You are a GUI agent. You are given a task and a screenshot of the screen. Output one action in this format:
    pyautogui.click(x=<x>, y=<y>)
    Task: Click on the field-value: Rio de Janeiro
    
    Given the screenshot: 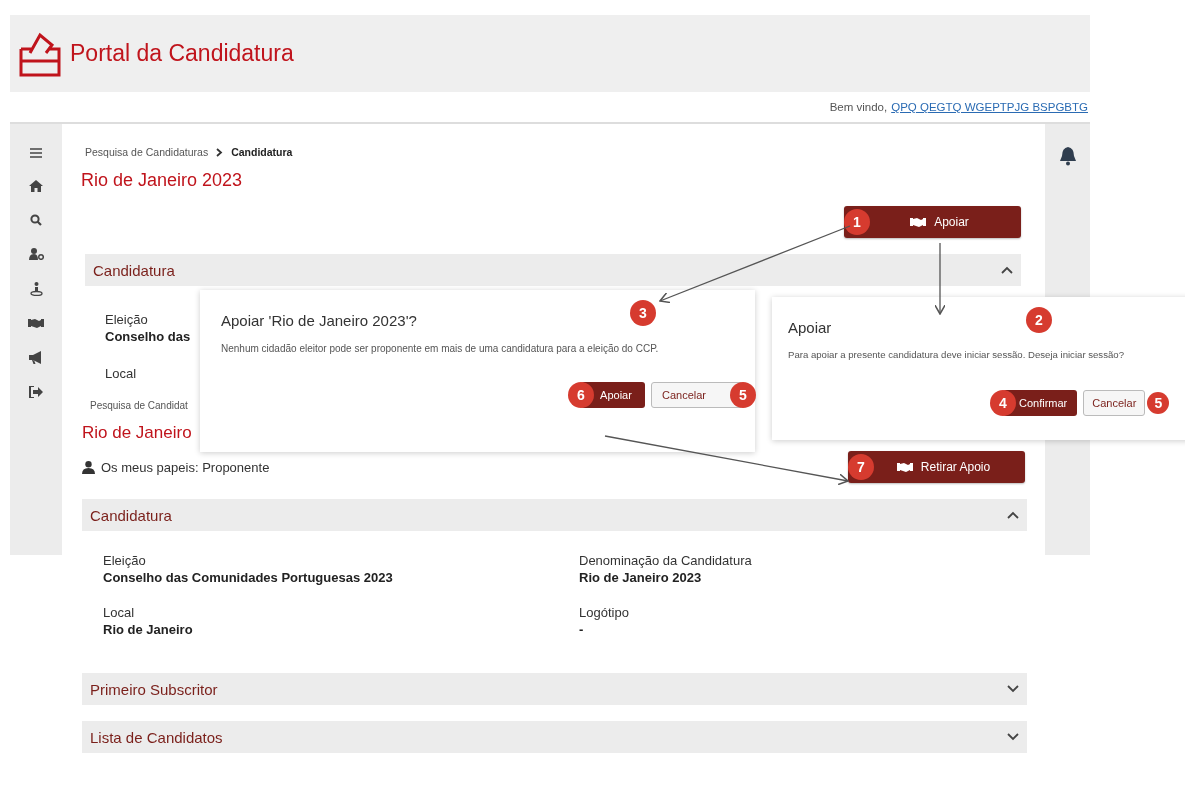 What is the action you would take?
    pyautogui.click(x=148, y=629)
    